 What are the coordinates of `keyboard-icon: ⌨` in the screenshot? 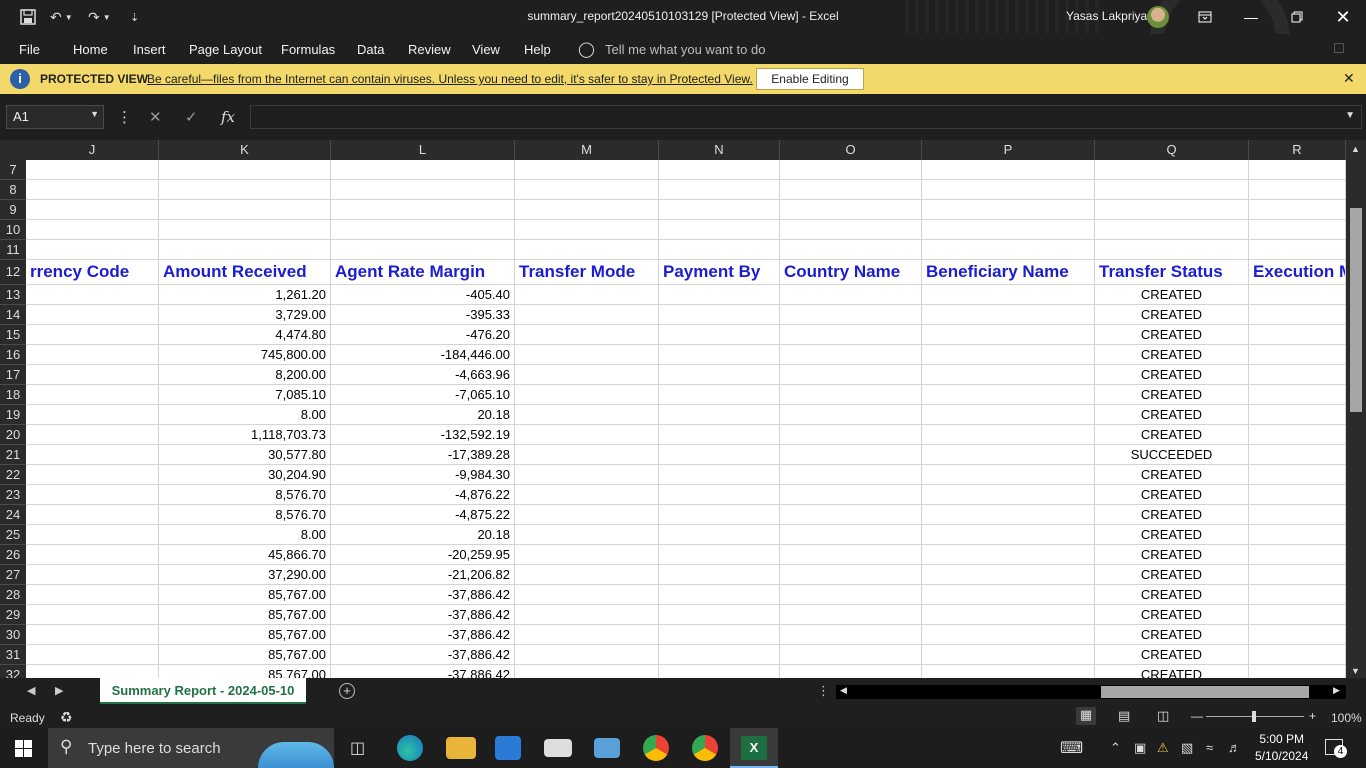 It's located at (1071, 748).